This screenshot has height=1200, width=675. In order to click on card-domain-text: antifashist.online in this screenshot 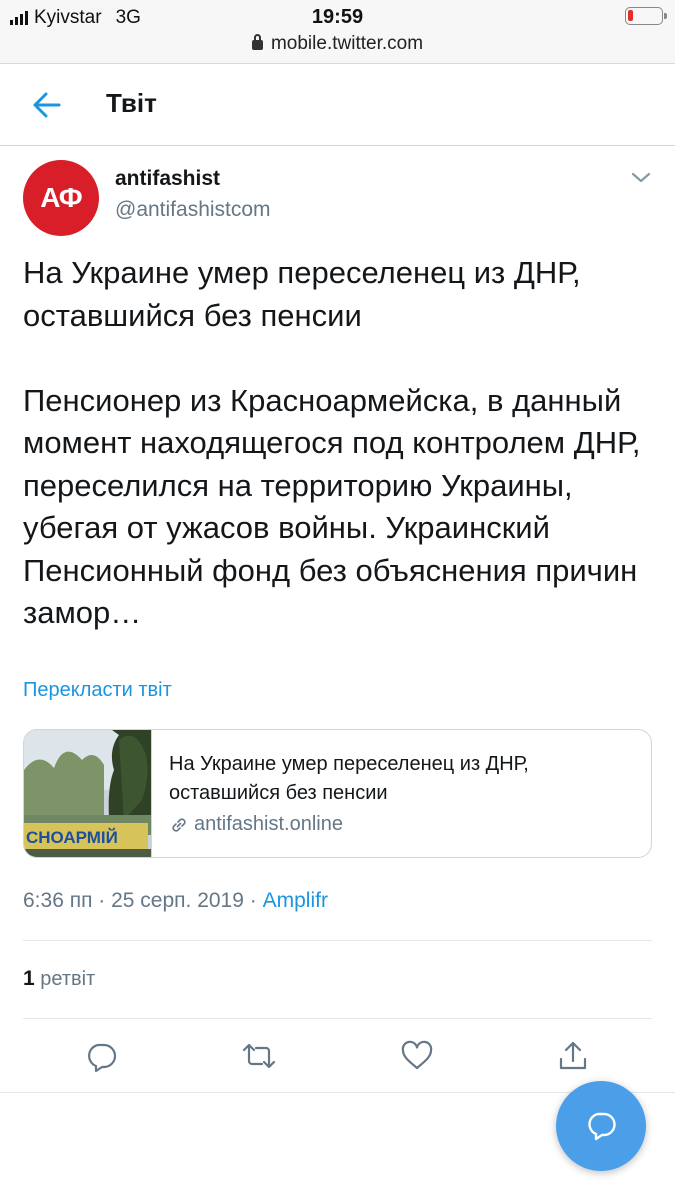, I will do `click(268, 824)`.